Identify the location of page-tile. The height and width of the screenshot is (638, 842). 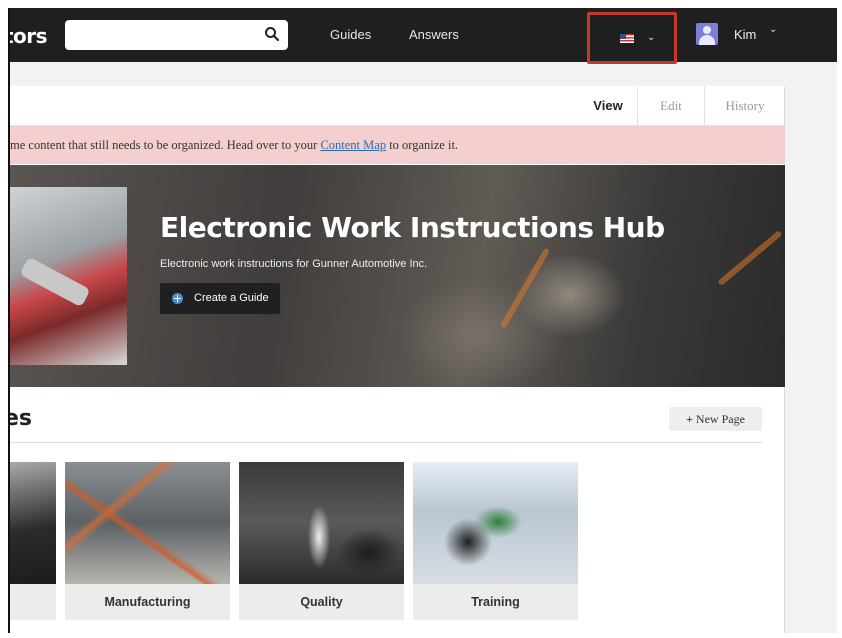
(33, 541).